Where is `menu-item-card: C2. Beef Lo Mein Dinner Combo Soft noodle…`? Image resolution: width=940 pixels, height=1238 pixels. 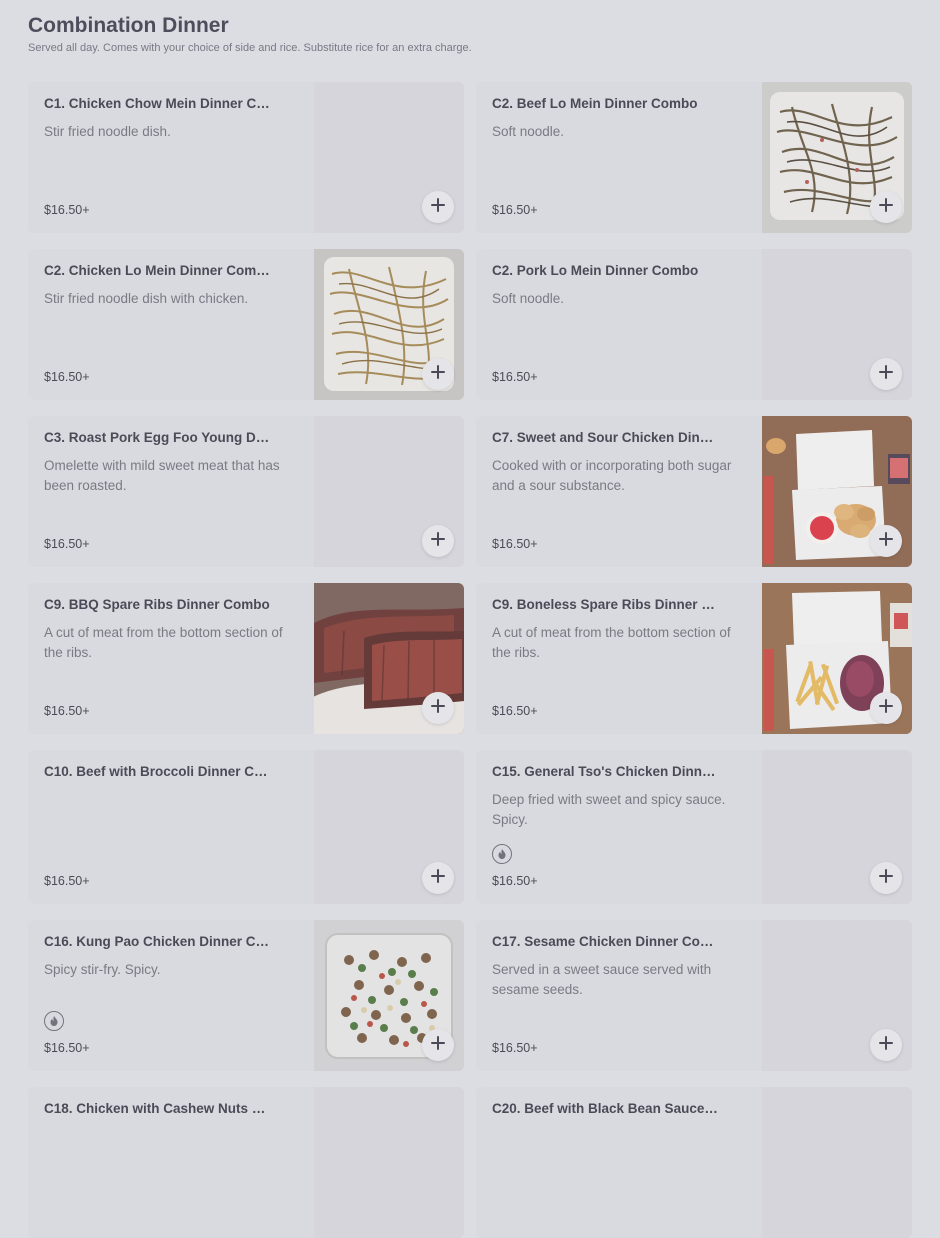 menu-item-card: C2. Beef Lo Mein Dinner Combo Soft noodle… is located at coordinates (694, 157).